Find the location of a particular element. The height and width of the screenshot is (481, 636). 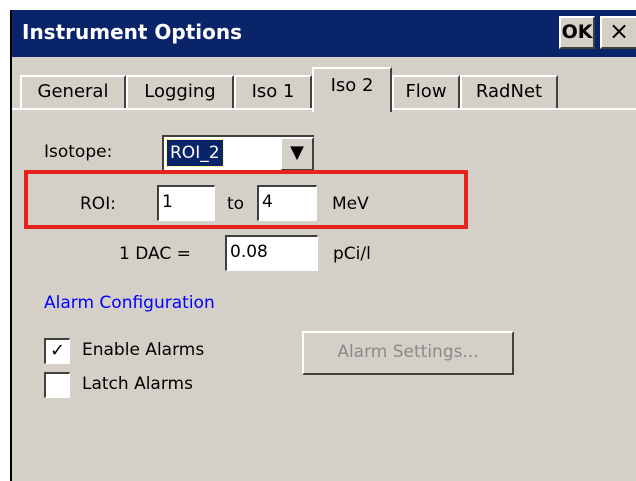

tab-iso-1: Iso 1 is located at coordinates (273, 92).